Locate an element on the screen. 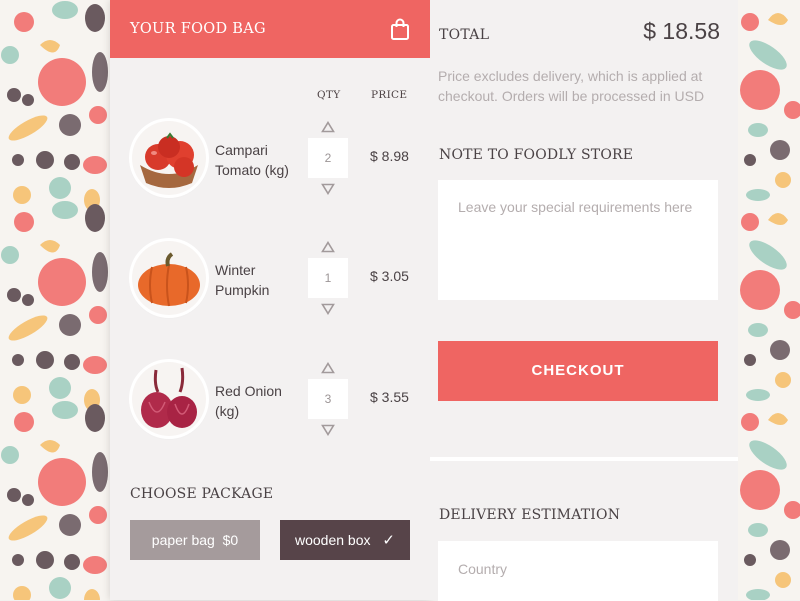 The width and height of the screenshot is (800, 601). cart-item-tomato: Campari Tomato (kg) 2 $ 8.98 is located at coordinates (270, 166).